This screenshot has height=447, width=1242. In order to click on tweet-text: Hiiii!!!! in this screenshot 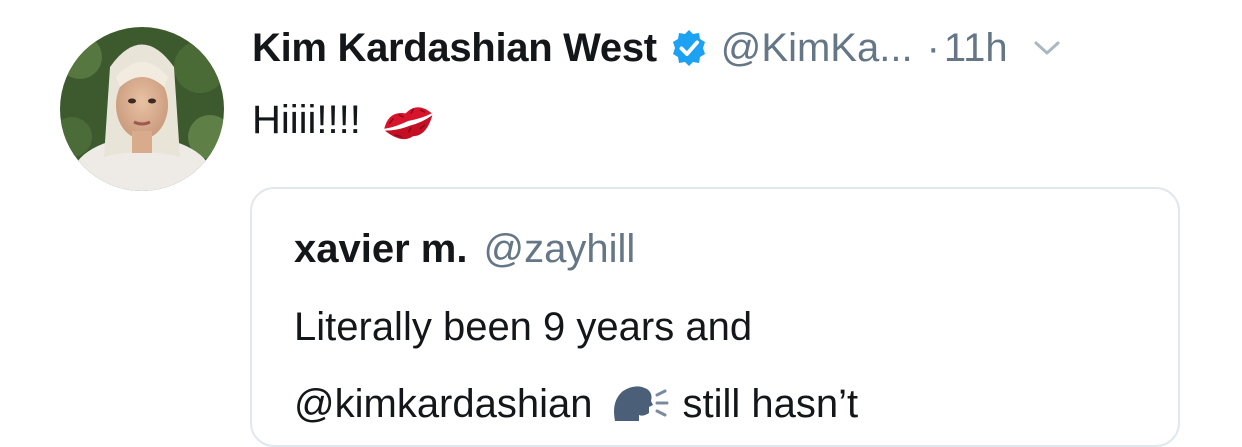, I will do `click(344, 120)`.